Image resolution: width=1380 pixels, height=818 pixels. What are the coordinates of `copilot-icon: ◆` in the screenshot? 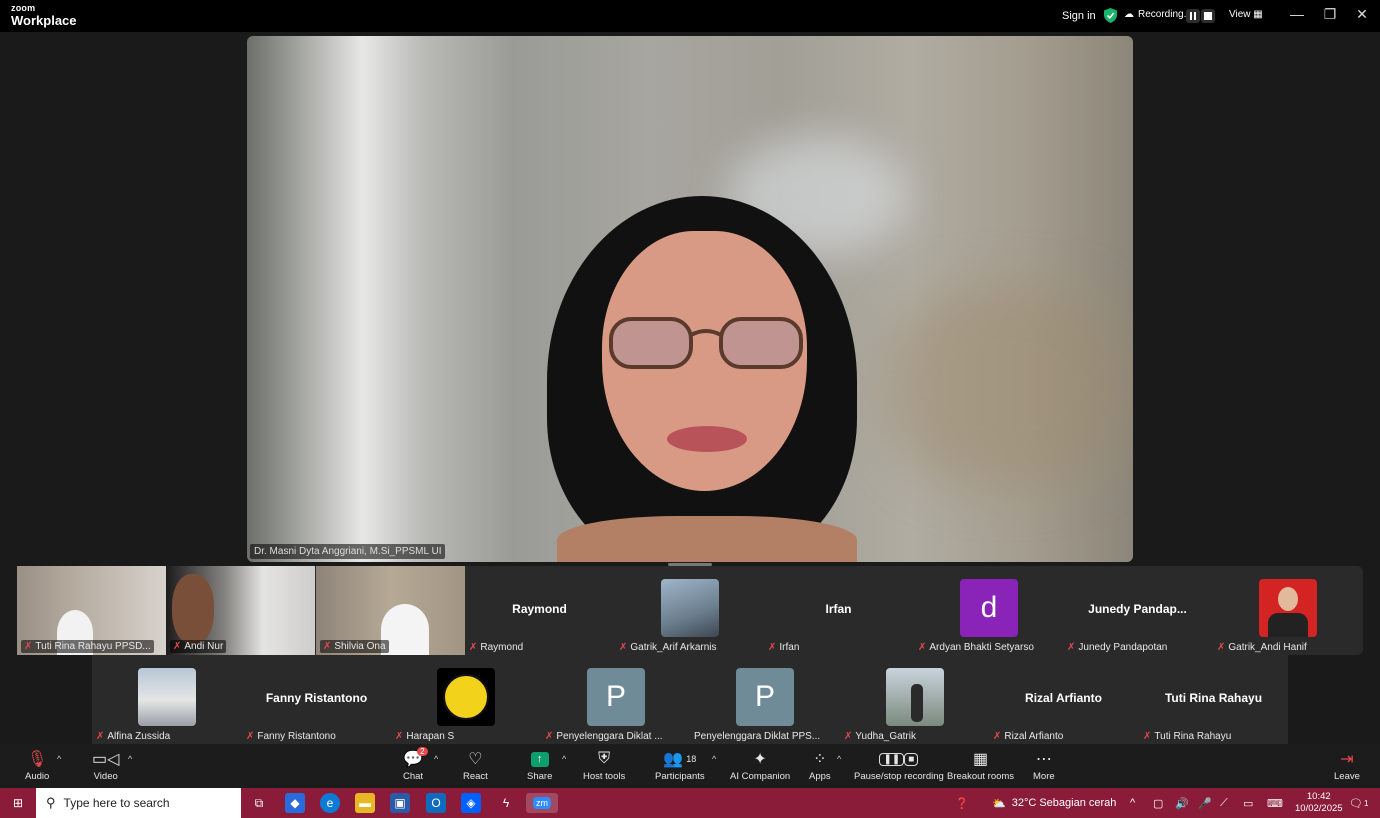 It's located at (295, 803).